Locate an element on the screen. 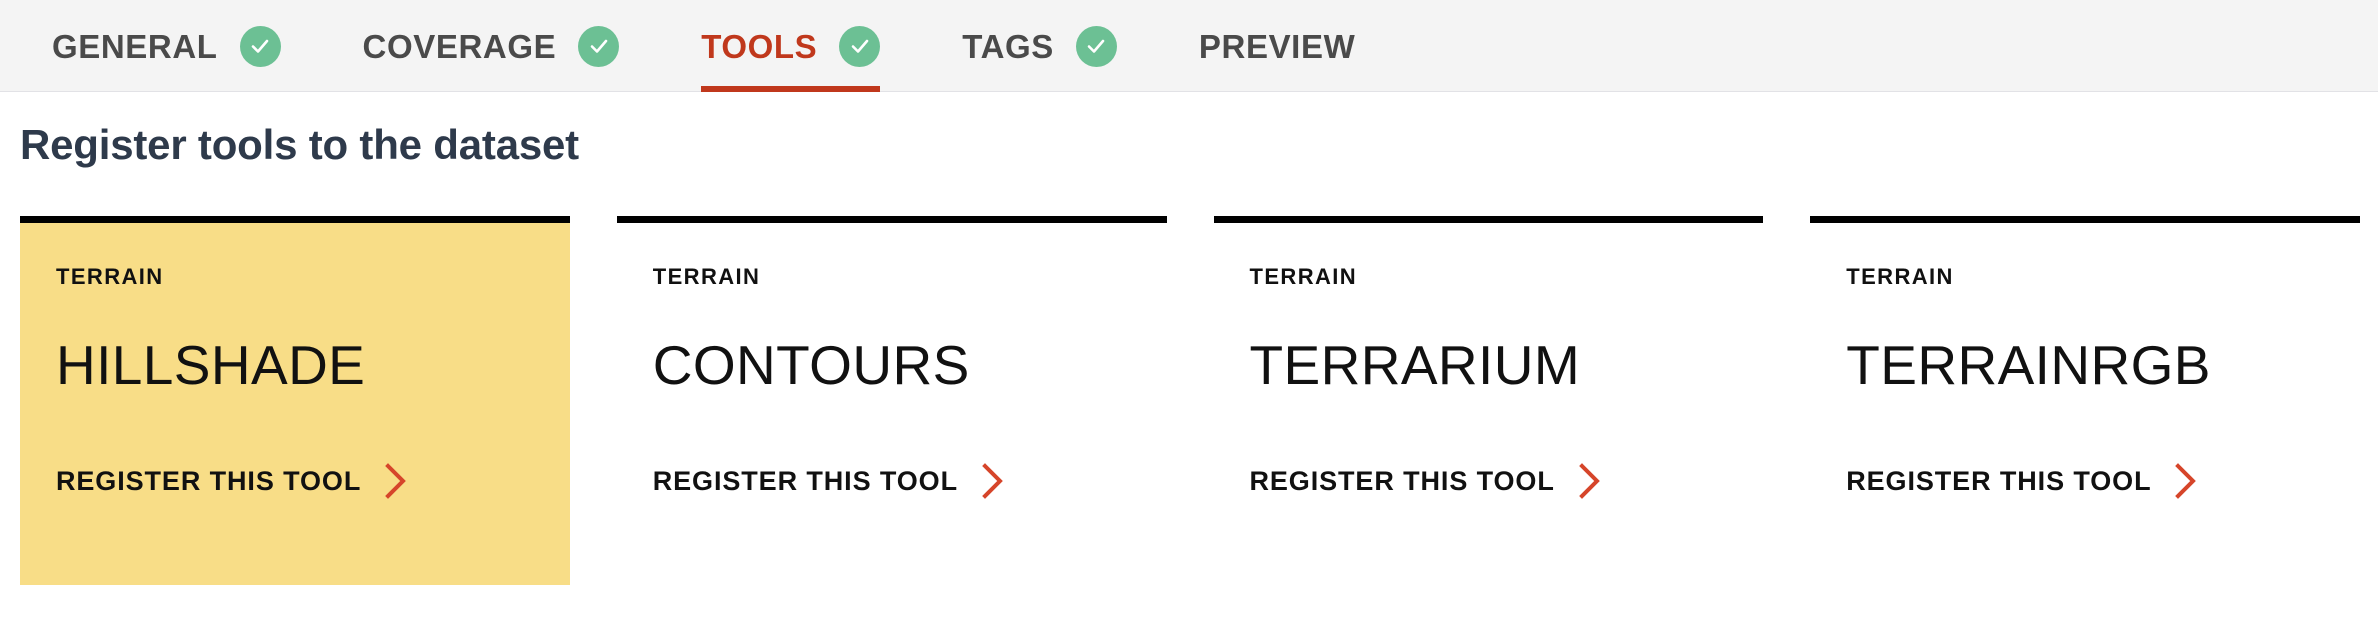 The width and height of the screenshot is (2378, 620). tab-label: COVERAGE is located at coordinates (459, 46).